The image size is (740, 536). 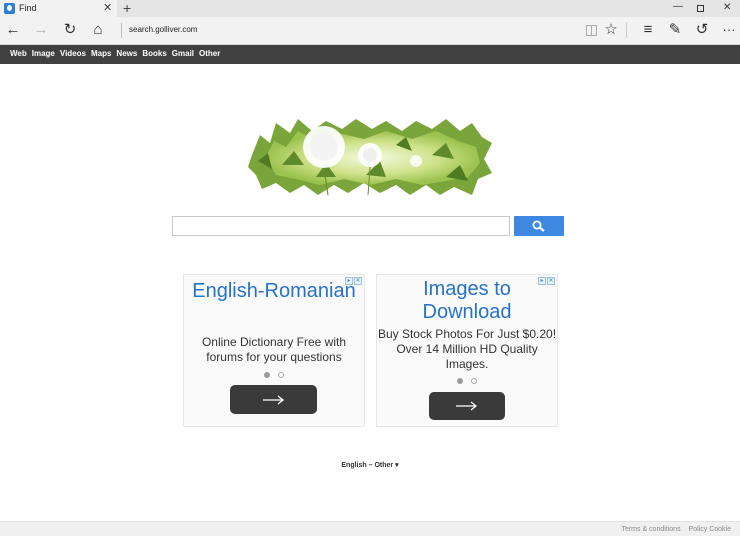 I want to click on site-nav-links: Web Image Videos Maps News Books Gmail Other, so click(x=115, y=53).